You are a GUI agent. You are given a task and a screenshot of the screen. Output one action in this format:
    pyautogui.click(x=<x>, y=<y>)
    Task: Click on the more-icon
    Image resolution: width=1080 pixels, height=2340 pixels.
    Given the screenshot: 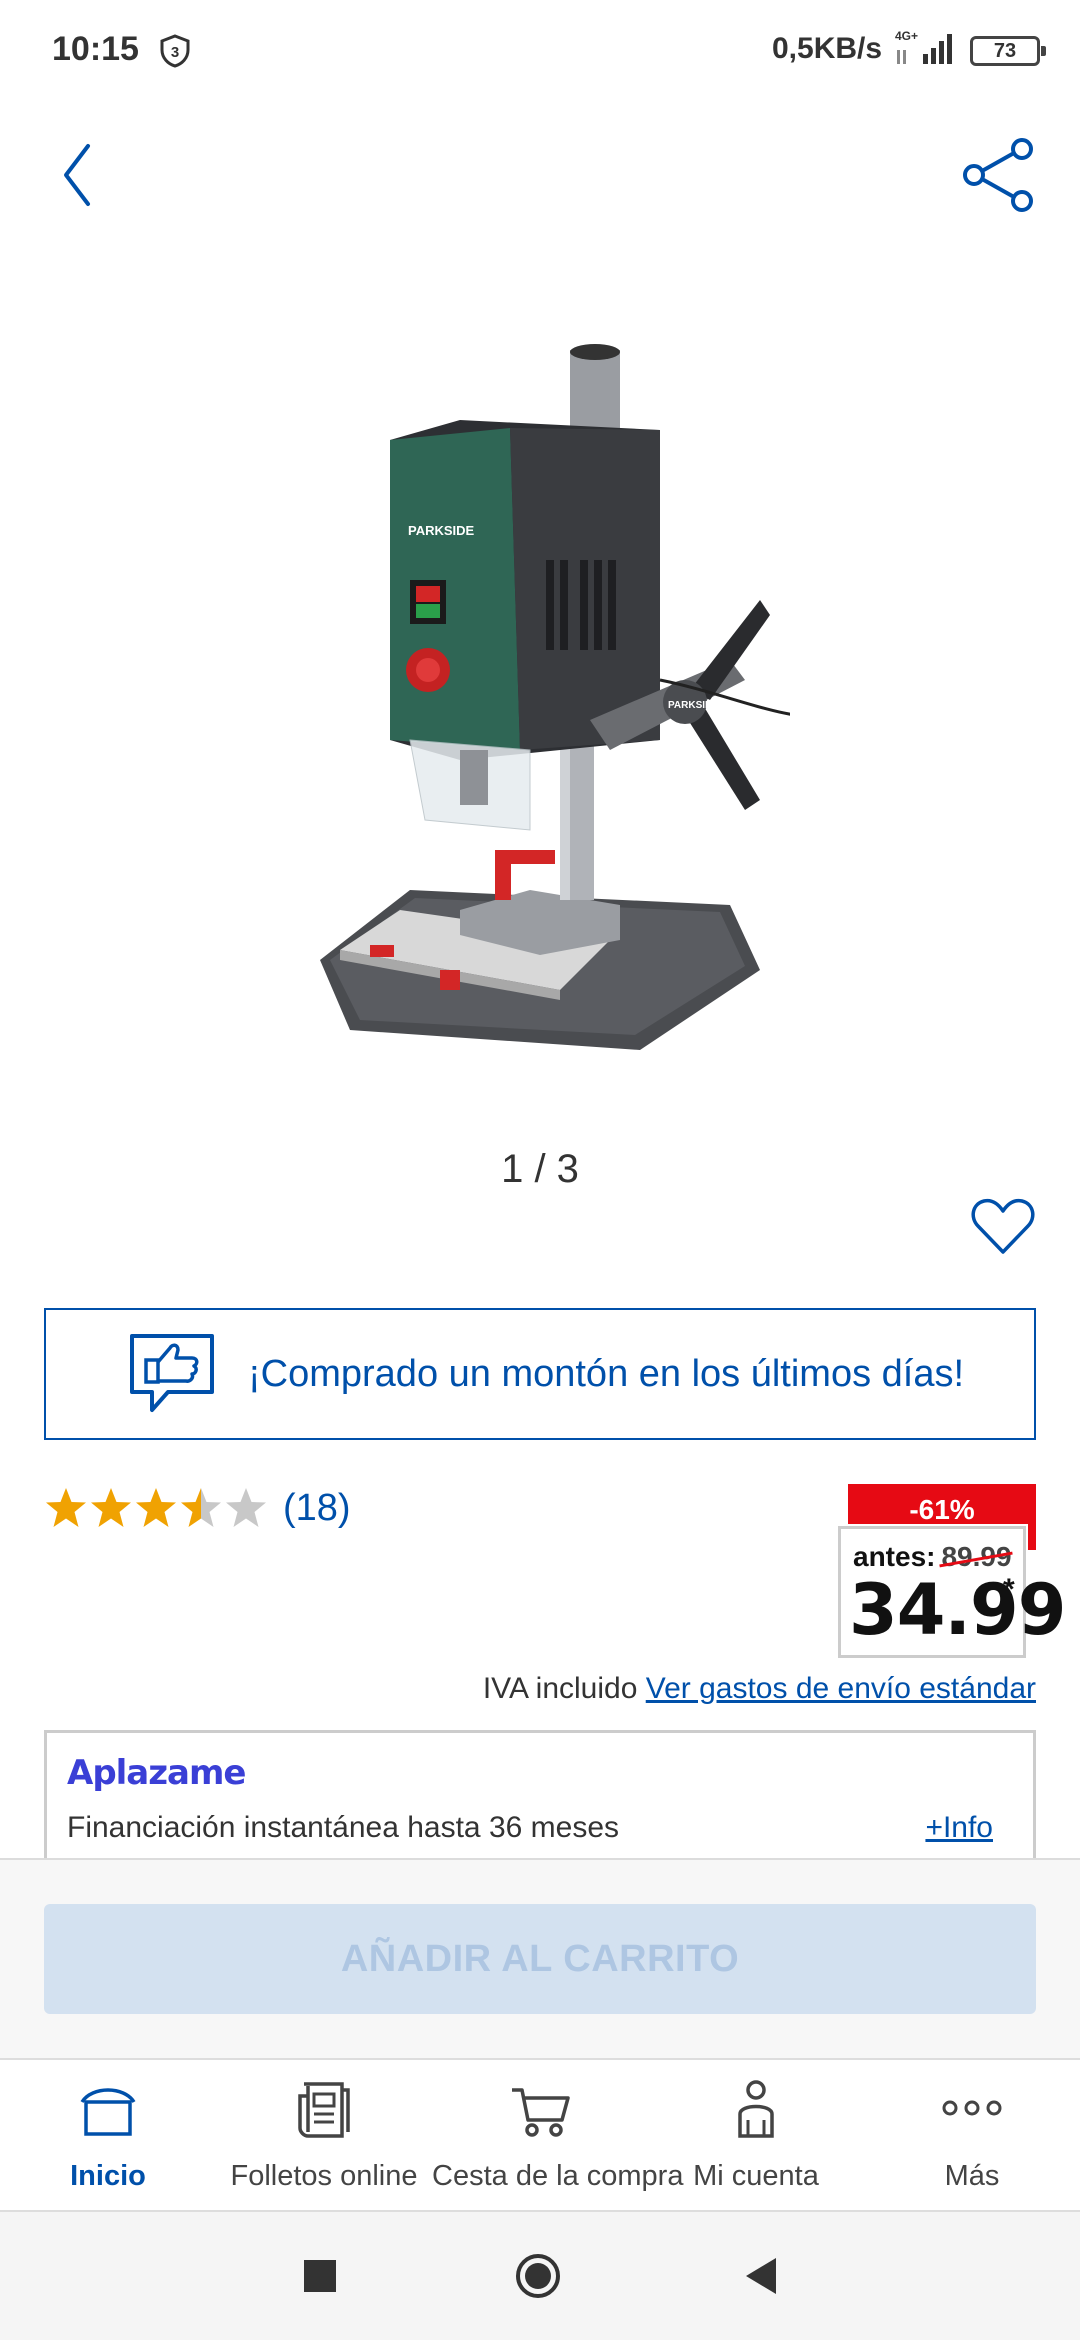 What is the action you would take?
    pyautogui.click(x=972, y=2108)
    